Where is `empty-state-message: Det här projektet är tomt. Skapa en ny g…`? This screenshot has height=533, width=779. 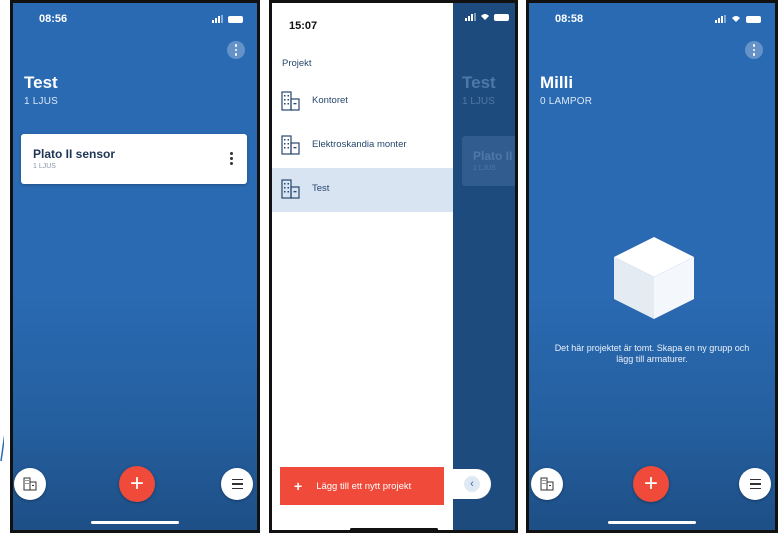
empty-state-message: Det här projektet är tomt. Skapa en ny g… is located at coordinates (652, 353).